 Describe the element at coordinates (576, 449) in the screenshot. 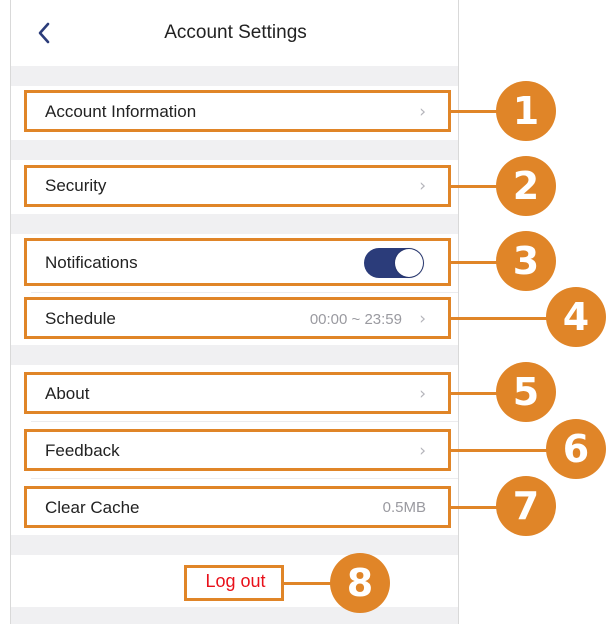

I see `callout-badge-6: 6` at that location.